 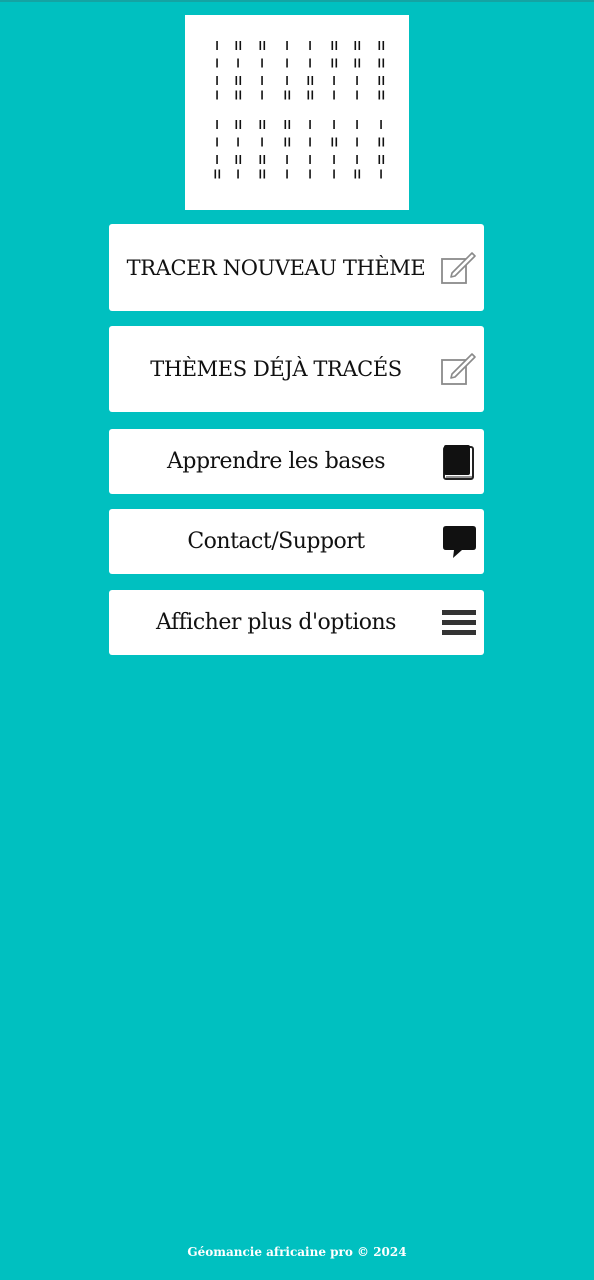 What do you see at coordinates (296, 541) in the screenshot?
I see `contact-support-button: Contact/Support` at bounding box center [296, 541].